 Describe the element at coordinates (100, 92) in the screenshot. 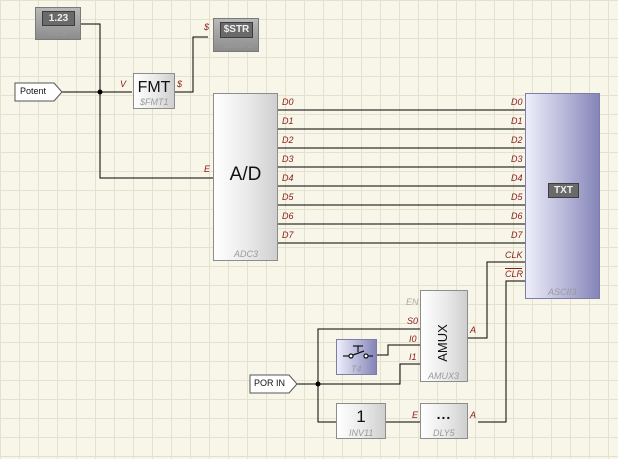

I see `junction-dot-potent` at that location.